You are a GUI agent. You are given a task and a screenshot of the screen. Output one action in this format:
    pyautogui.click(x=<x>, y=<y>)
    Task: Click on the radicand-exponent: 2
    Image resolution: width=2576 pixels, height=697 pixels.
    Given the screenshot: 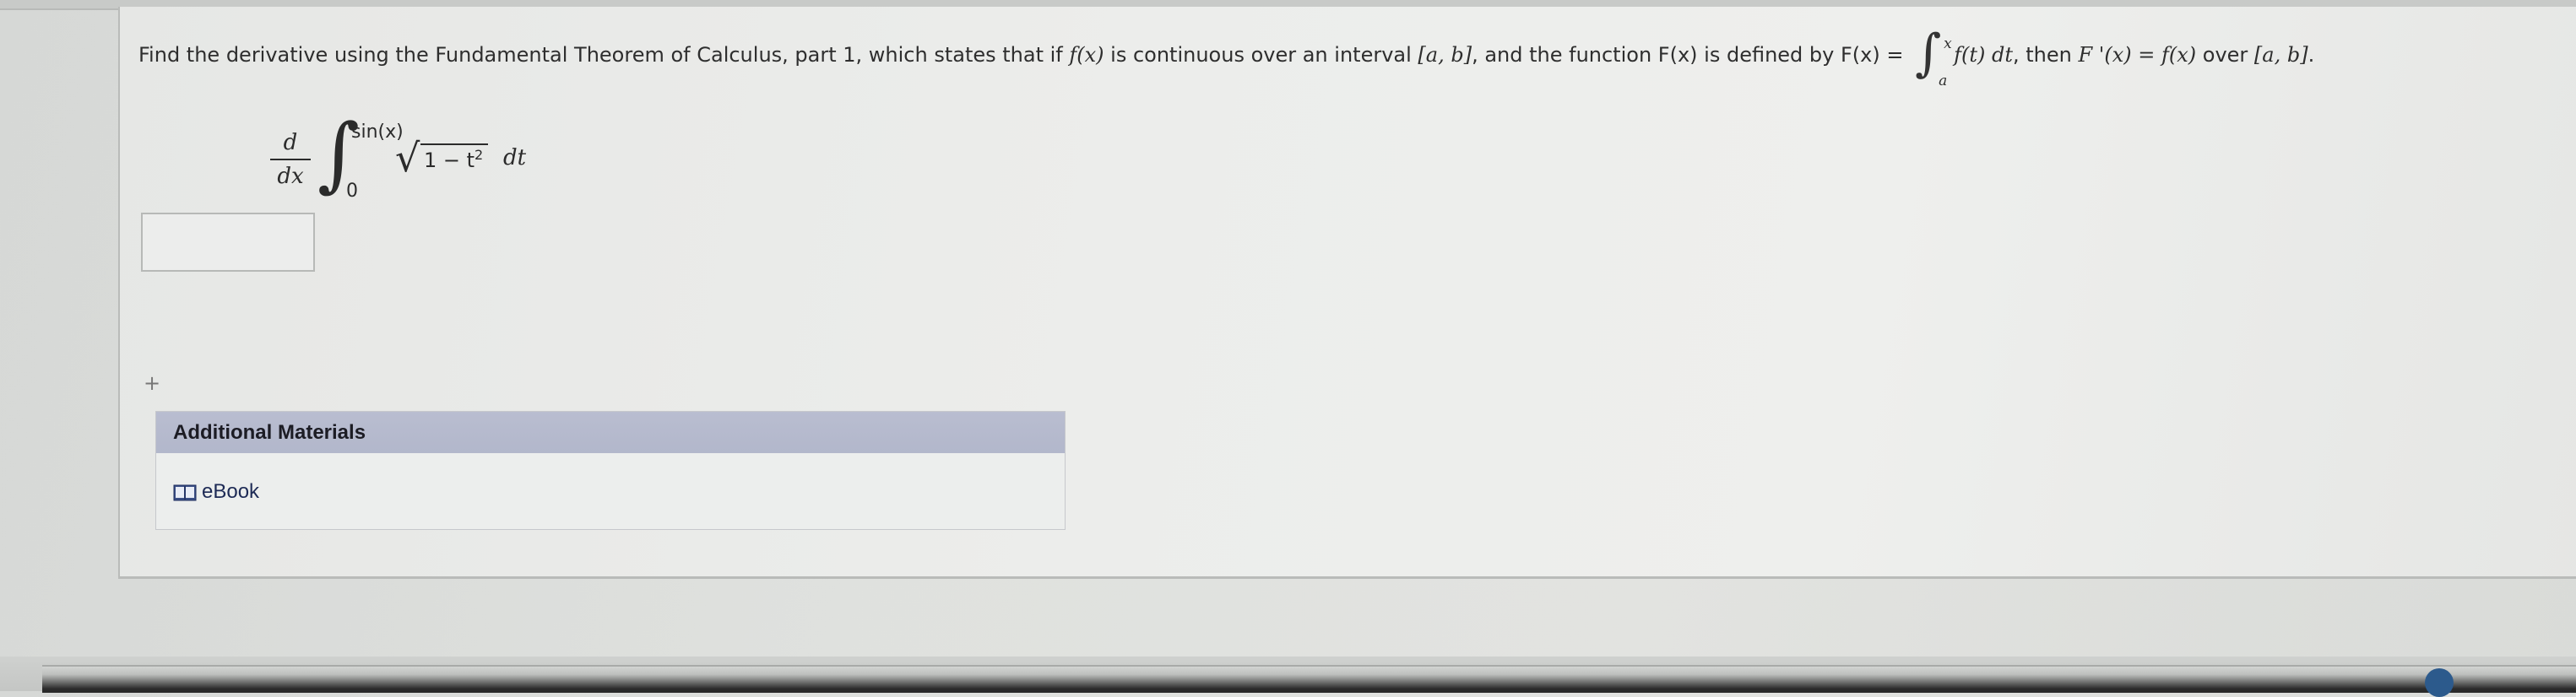 What is the action you would take?
    pyautogui.click(x=479, y=155)
    